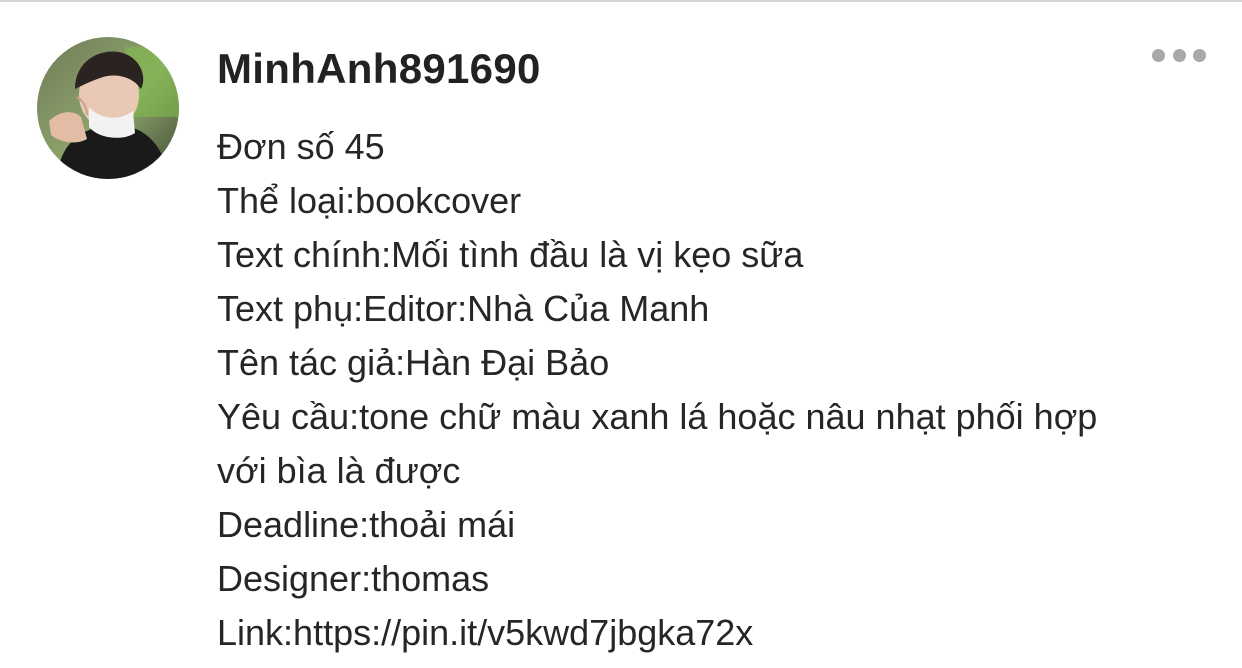  I want to click on content-line-deadline: Deadline:thoải mái, so click(366, 524).